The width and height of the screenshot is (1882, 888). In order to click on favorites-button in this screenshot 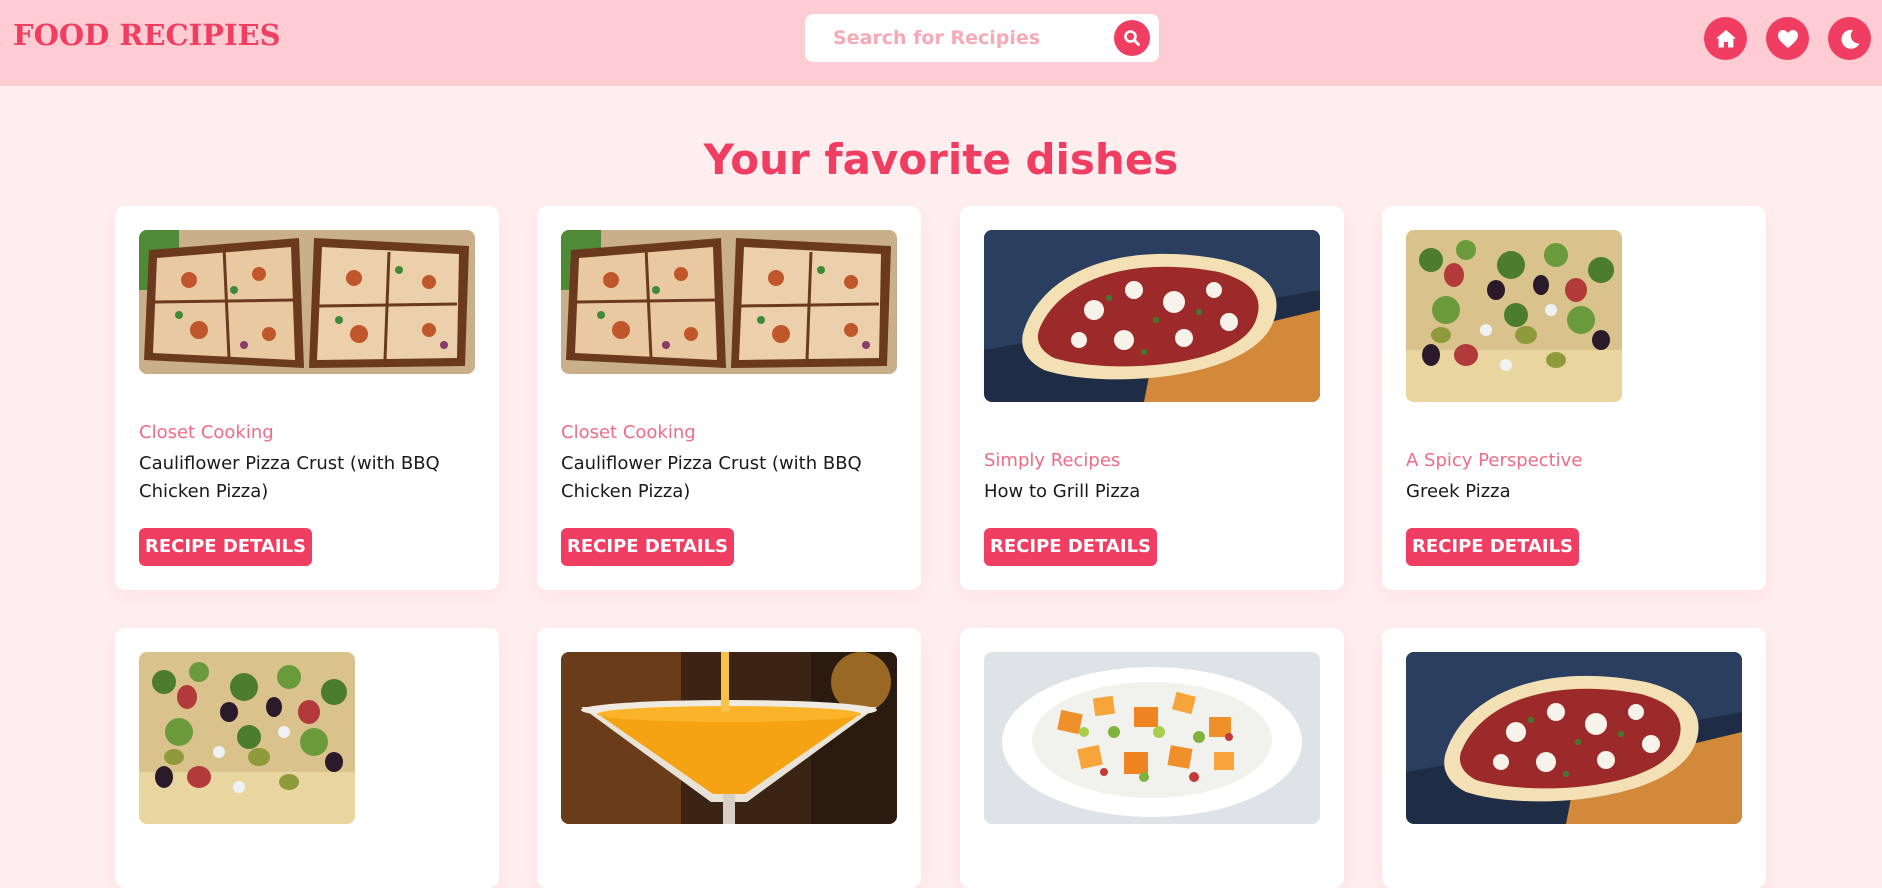, I will do `click(1787, 38)`.